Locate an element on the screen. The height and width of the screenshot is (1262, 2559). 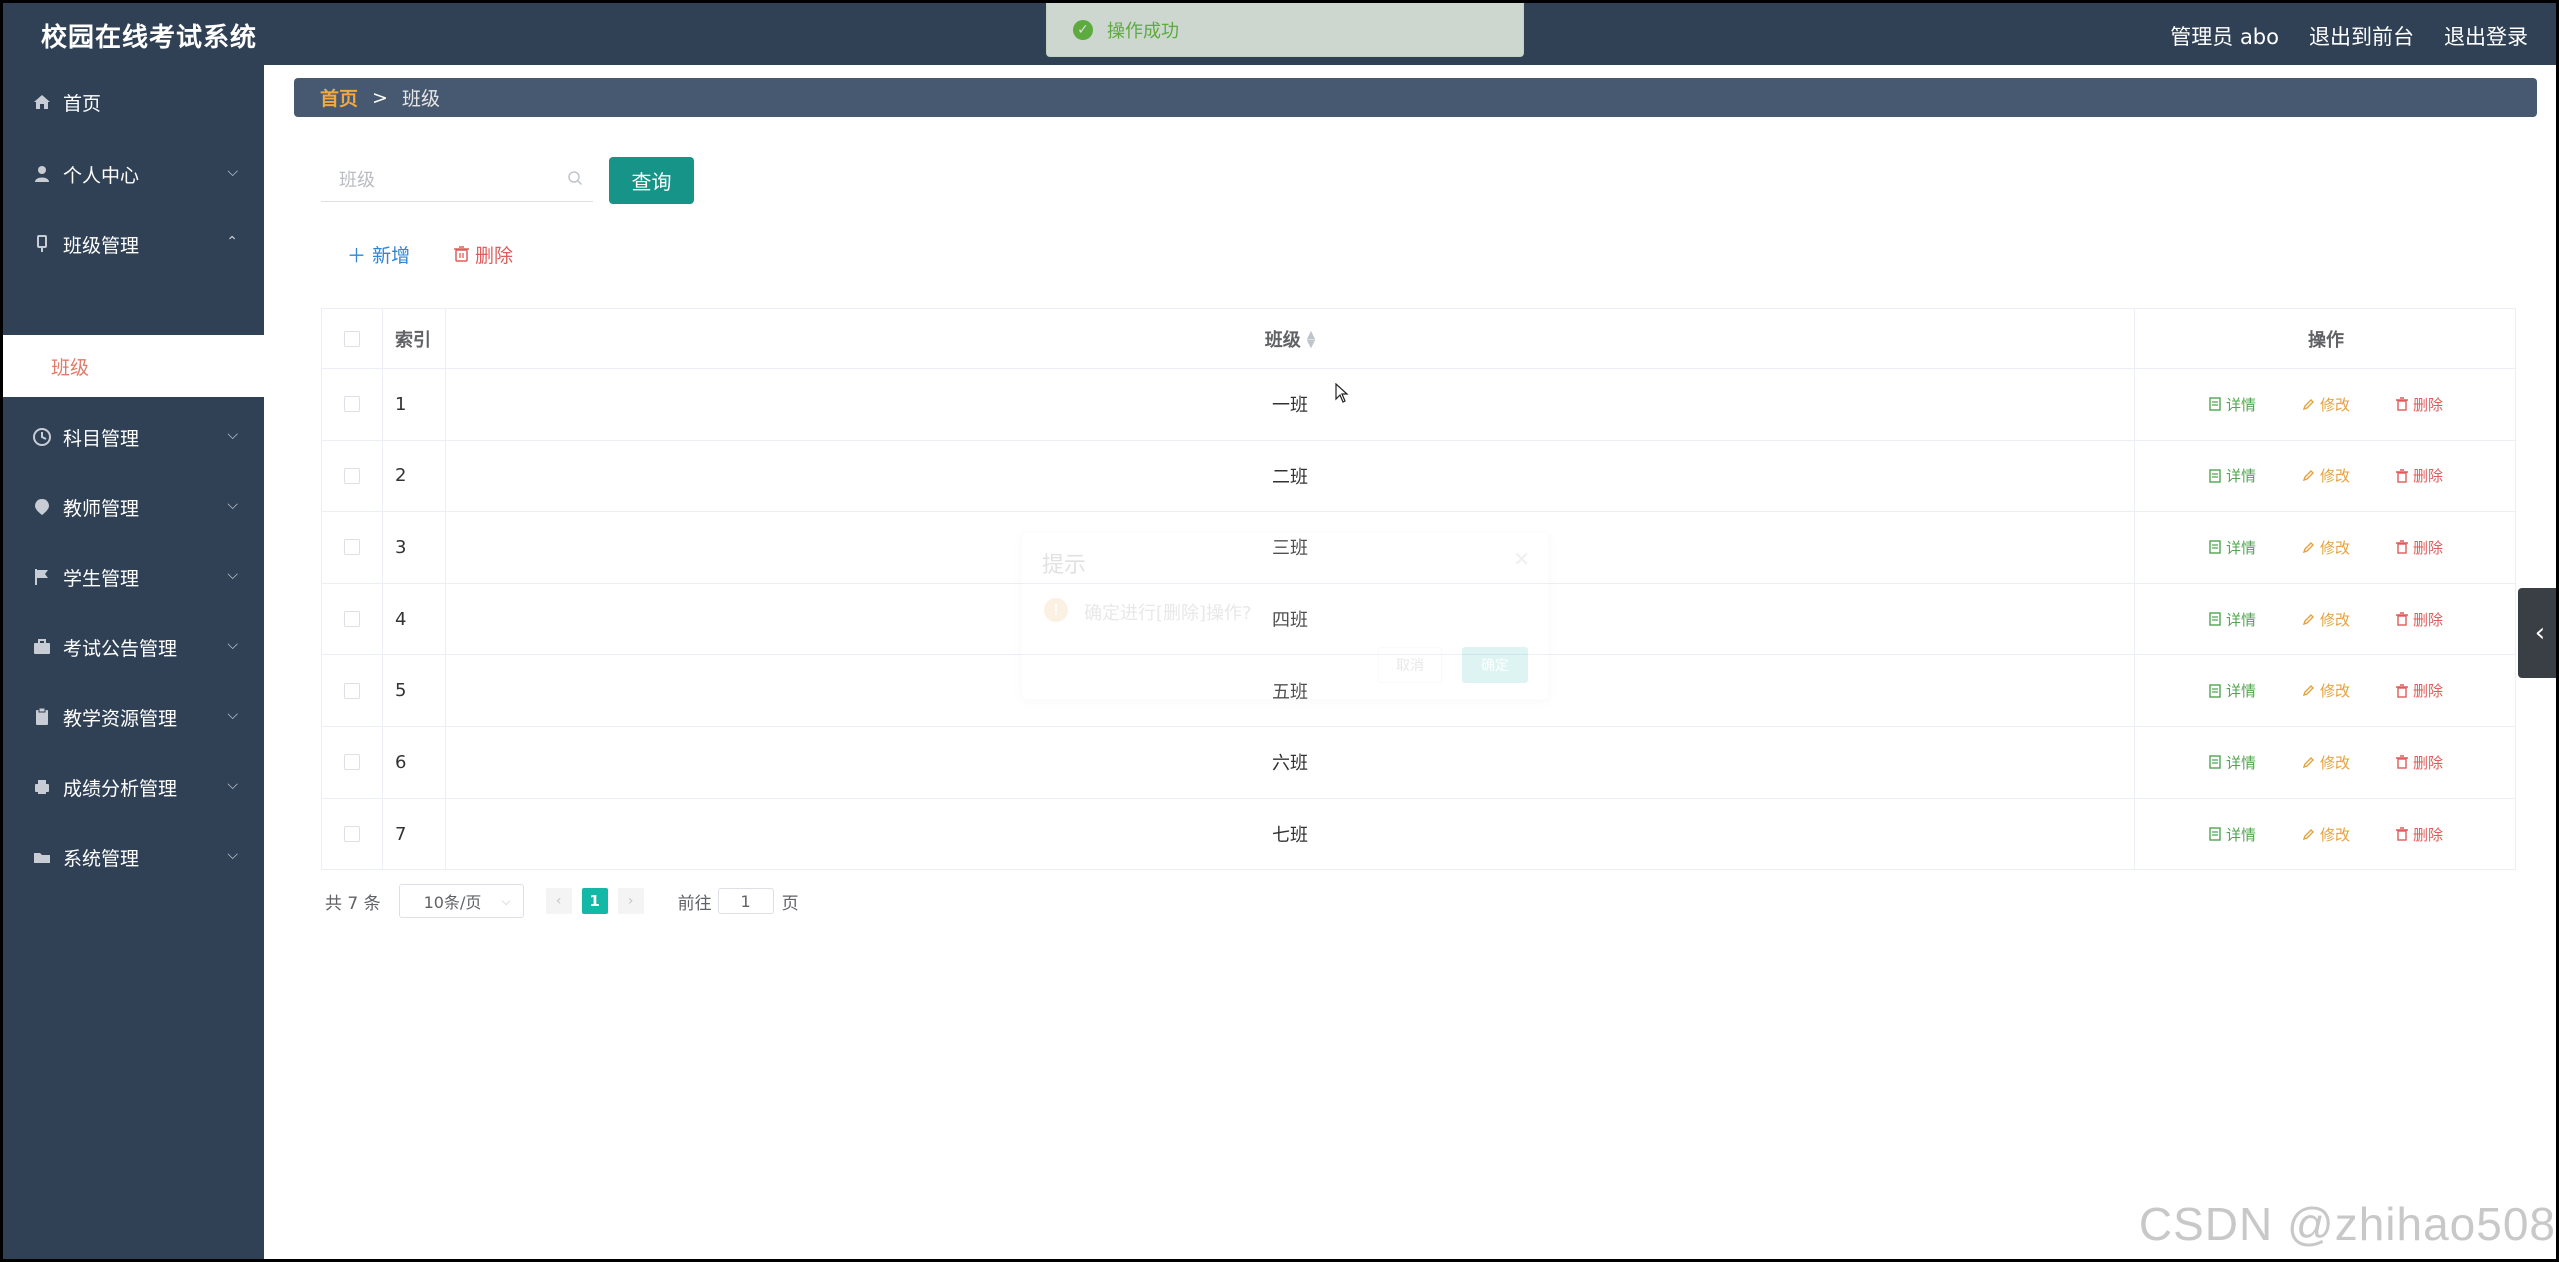
sidebar-item-class-management: 班级管理 ⌃ is located at coordinates (133, 244).